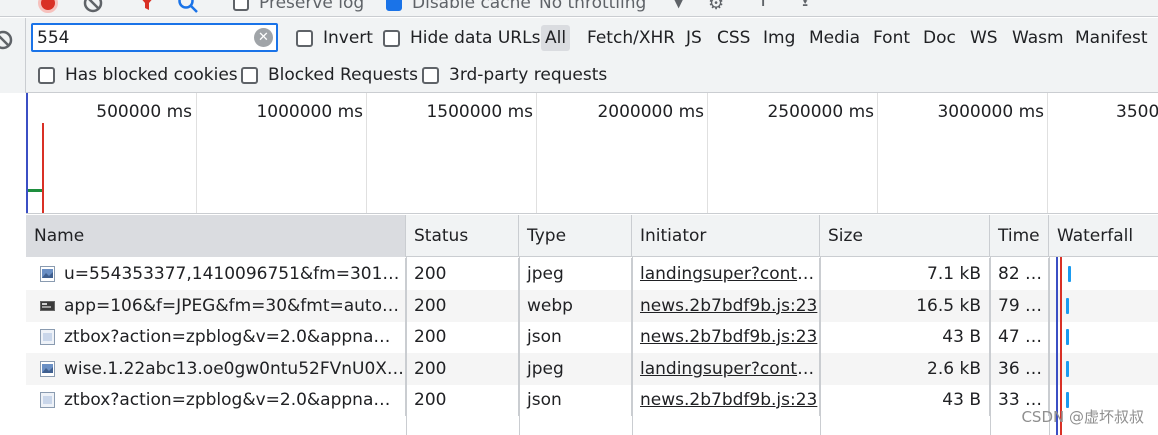 The image size is (1158, 435). I want to click on type-filter-doc: Doc, so click(939, 38).